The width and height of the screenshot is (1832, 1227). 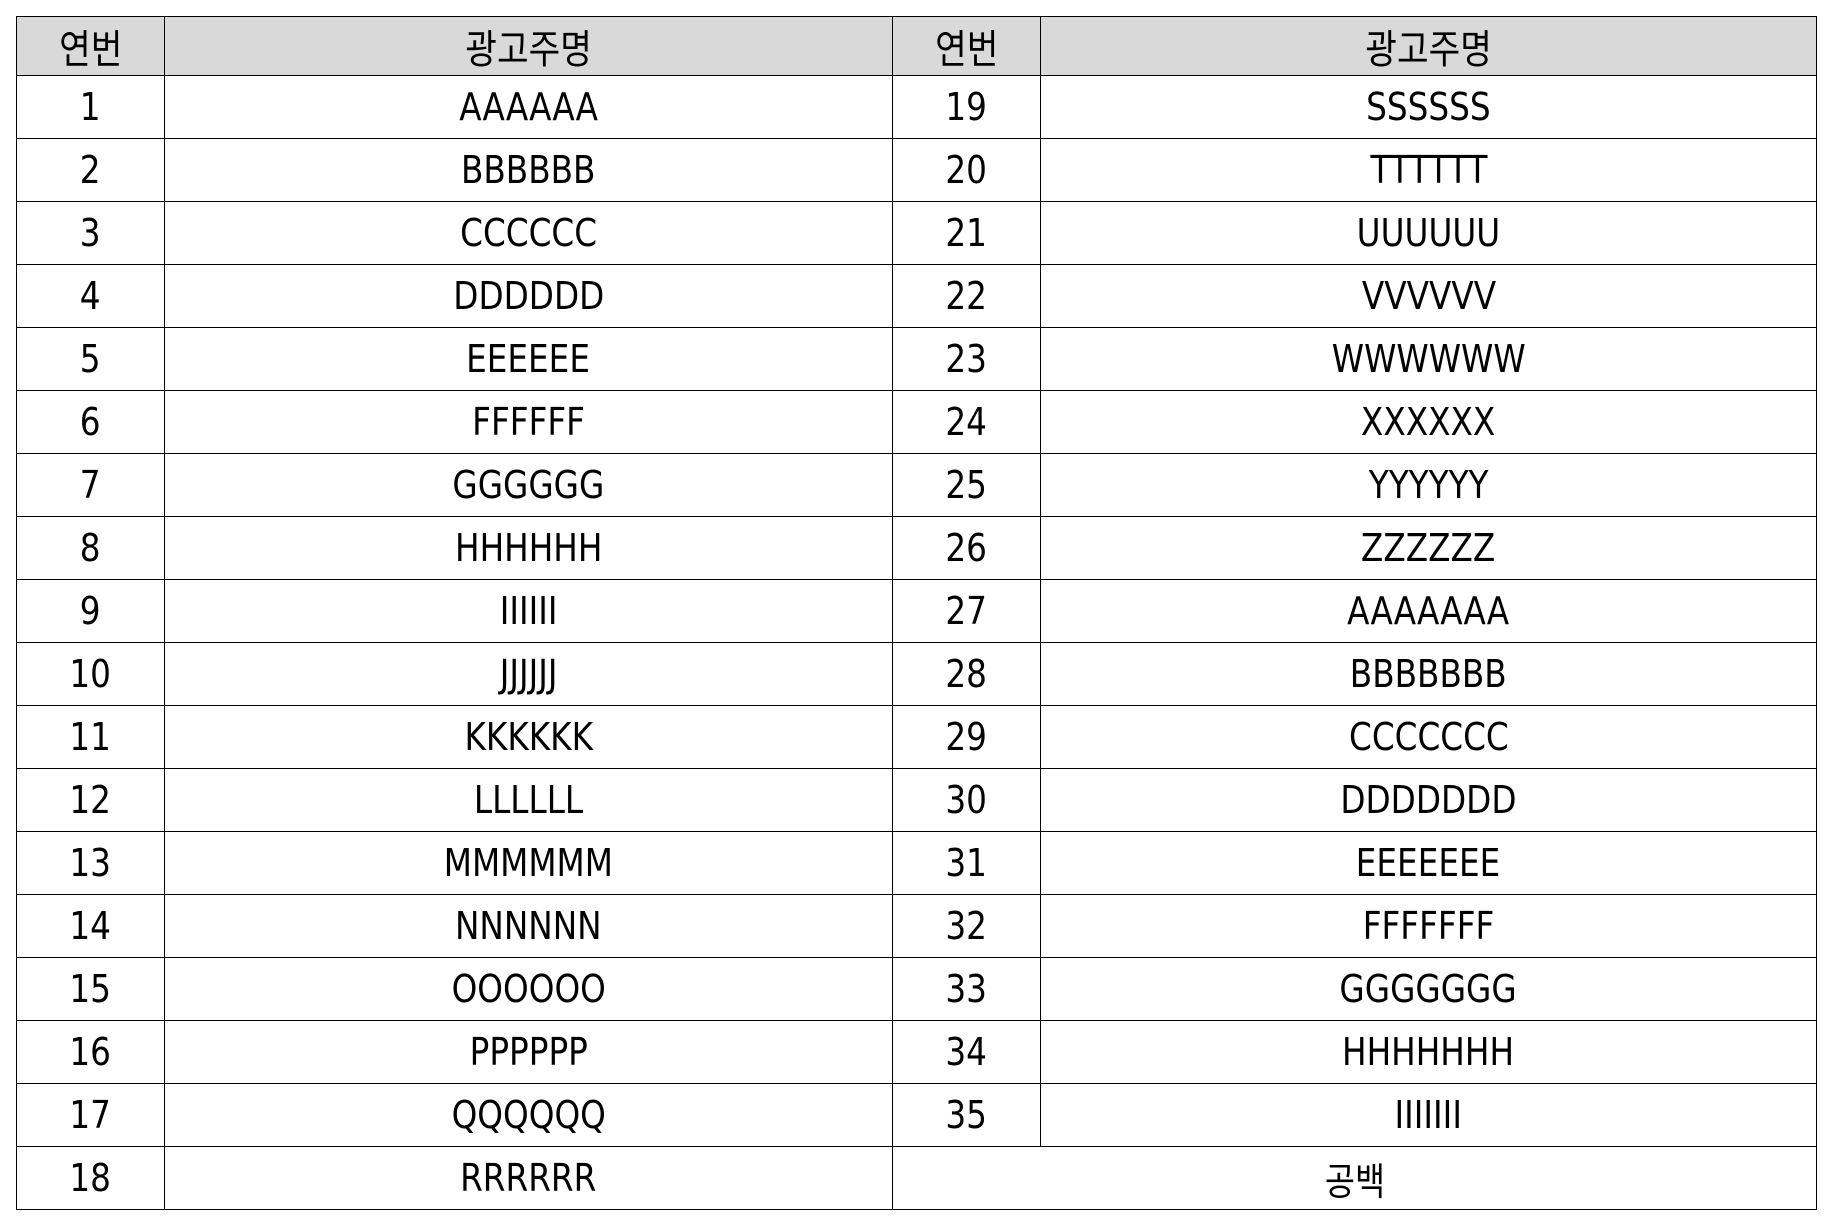 I want to click on row-number-cell: 28, so click(x=966, y=674).